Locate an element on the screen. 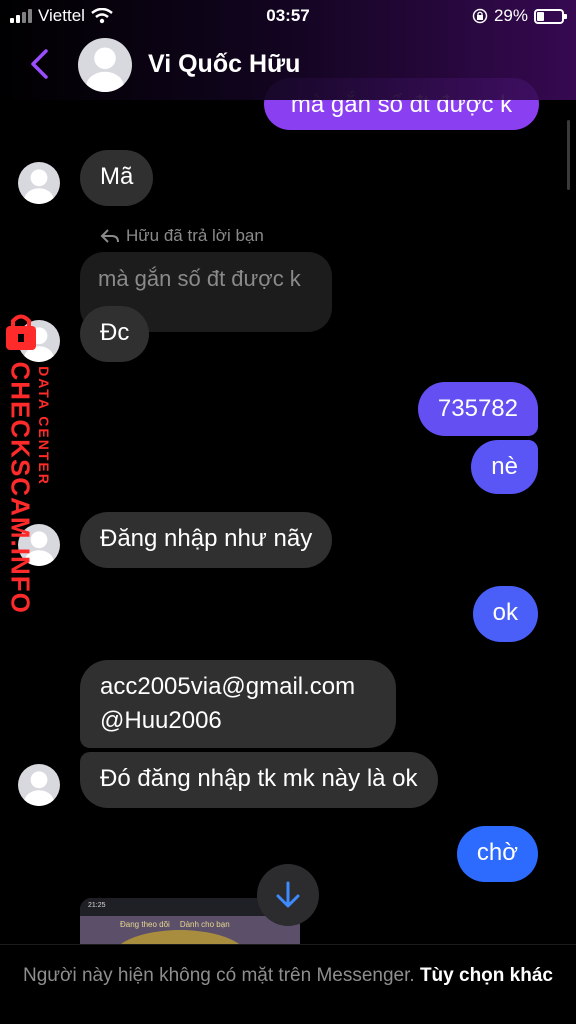 This screenshot has height=1024, width=576. battery-icon is located at coordinates (550, 16).